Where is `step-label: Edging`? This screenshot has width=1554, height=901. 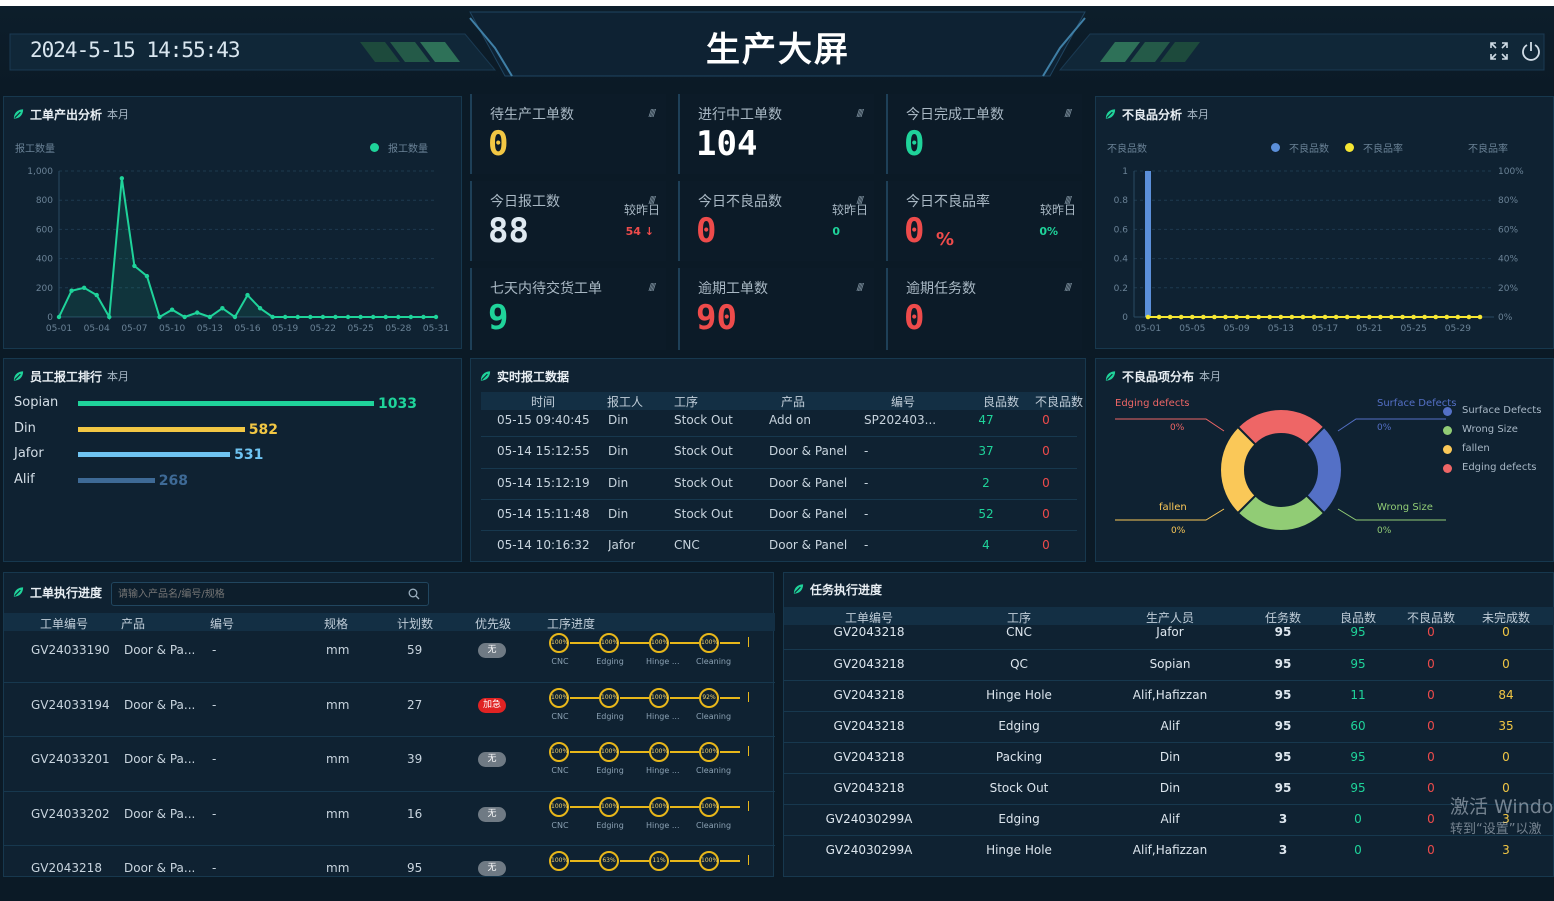 step-label: Edging is located at coordinates (610, 661).